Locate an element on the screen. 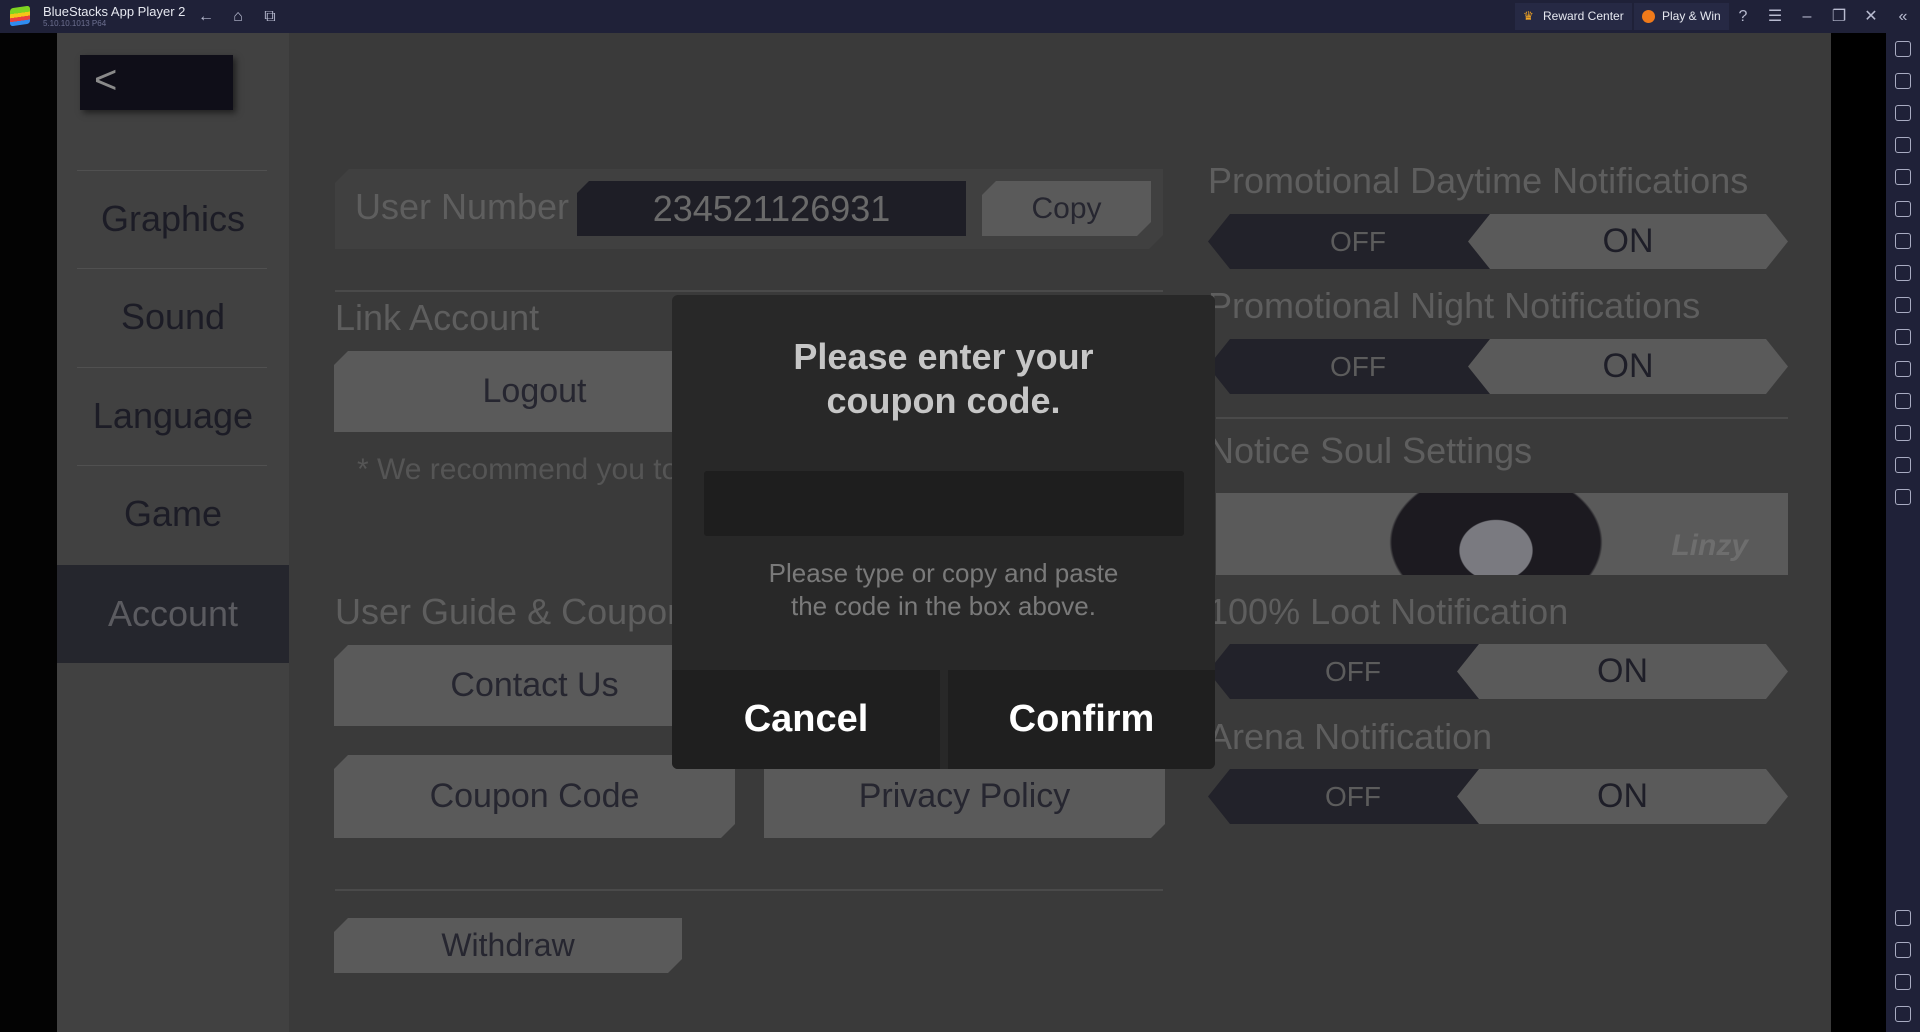 This screenshot has height=1032, width=1920. volume-icon is located at coordinates (1903, 81).